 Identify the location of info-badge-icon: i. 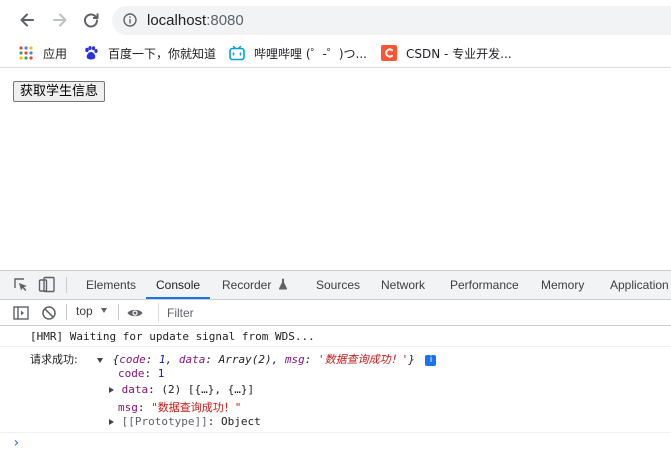
(431, 360).